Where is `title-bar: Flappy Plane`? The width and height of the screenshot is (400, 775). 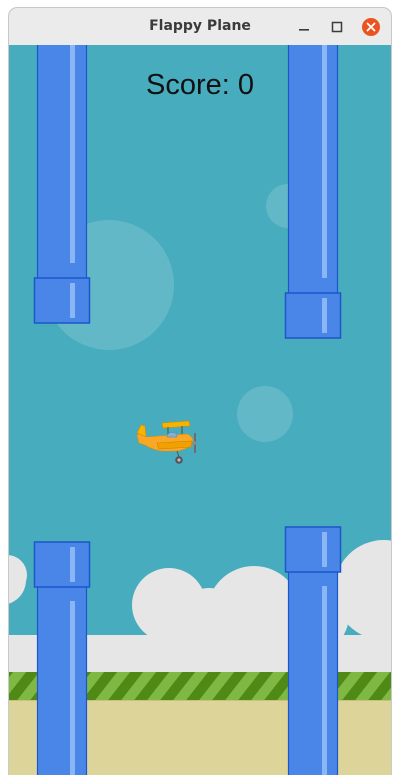 title-bar: Flappy Plane is located at coordinates (200, 27).